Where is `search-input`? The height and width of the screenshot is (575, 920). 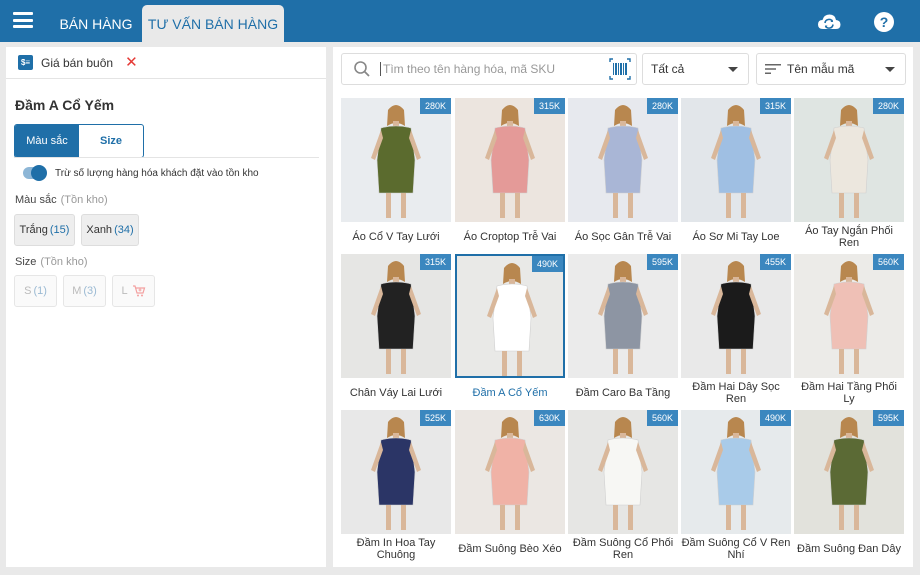
search-input is located at coordinates (490, 69).